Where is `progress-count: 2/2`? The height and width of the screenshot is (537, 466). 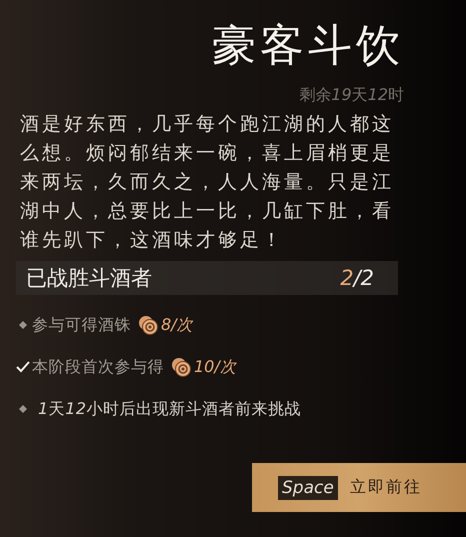
progress-count: 2/2 is located at coordinates (357, 278).